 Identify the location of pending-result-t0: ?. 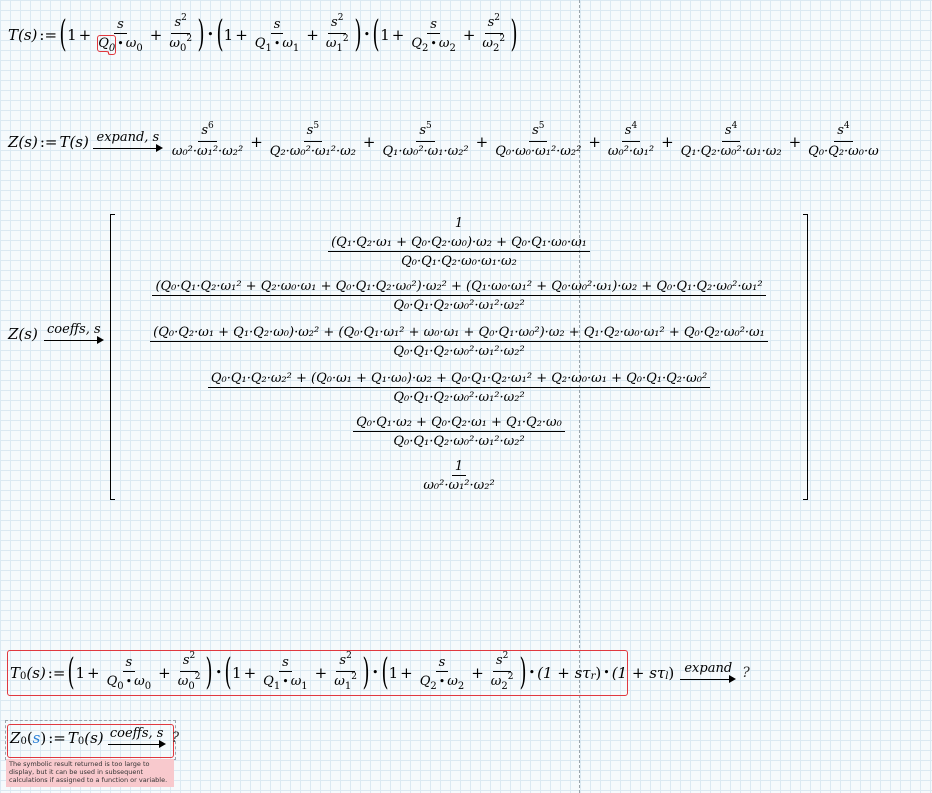
(746, 672).